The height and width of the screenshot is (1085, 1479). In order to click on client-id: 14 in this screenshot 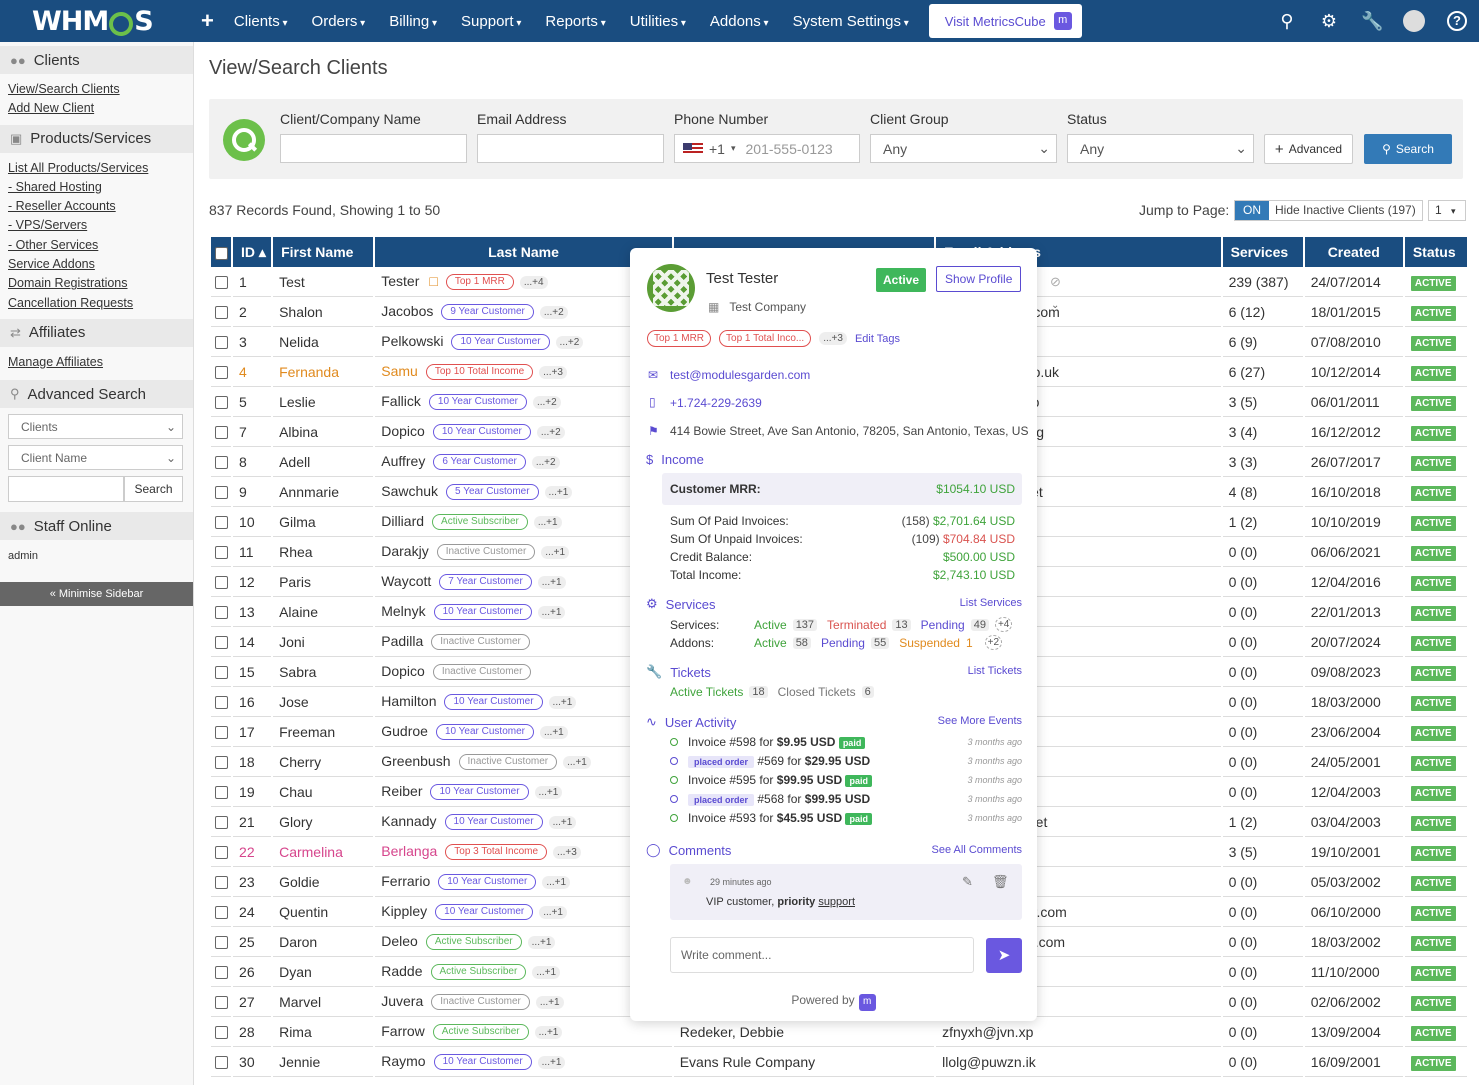, I will do `click(252, 642)`.